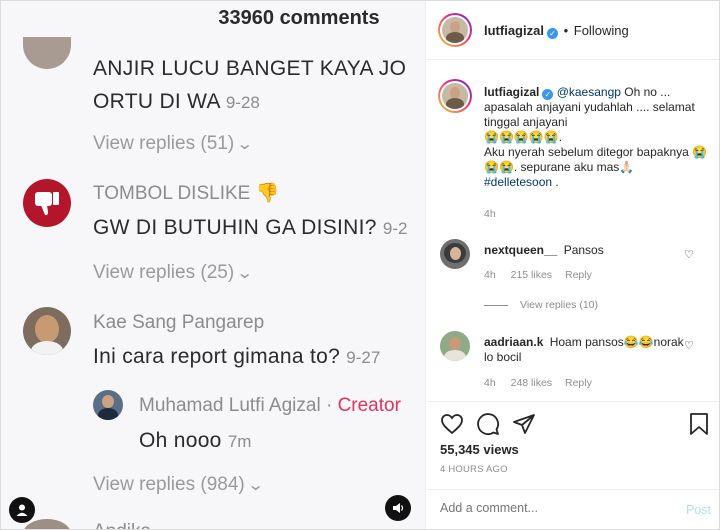 Image resolution: width=720 pixels, height=530 pixels. What do you see at coordinates (514, 30) in the screenshot?
I see `post-author-username: lutfiagizal` at bounding box center [514, 30].